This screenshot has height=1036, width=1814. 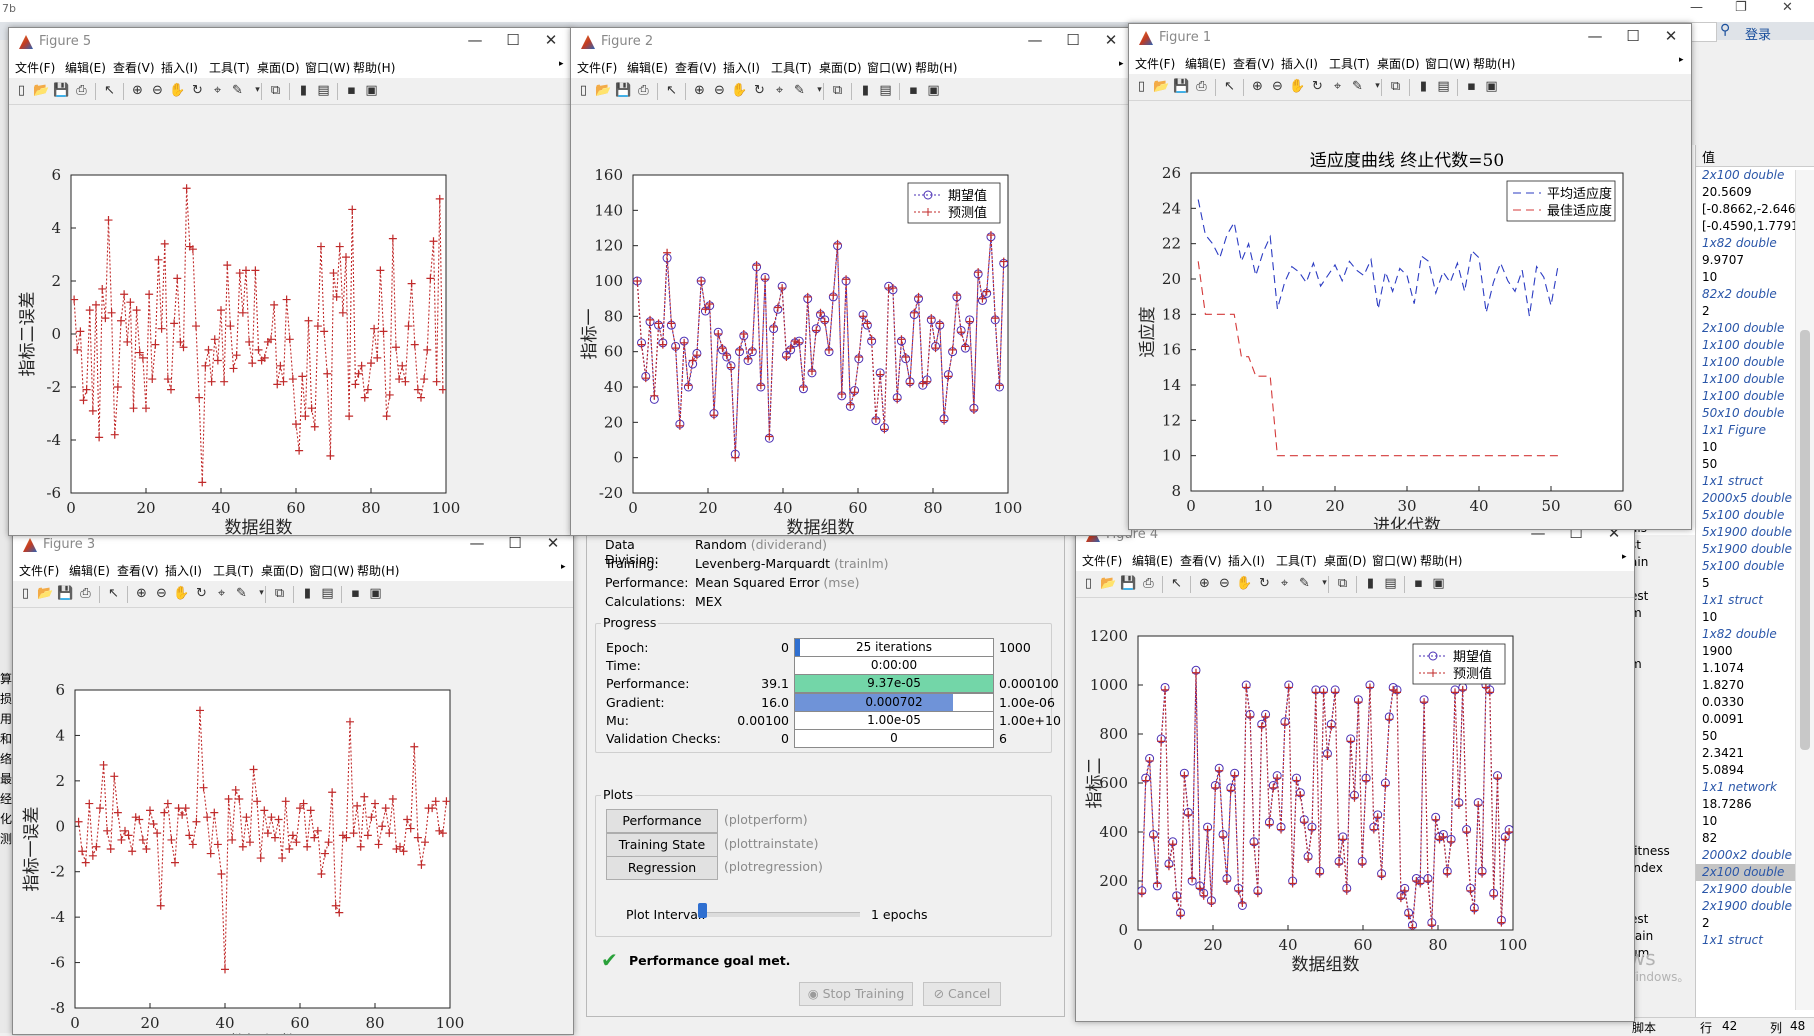 I want to click on workspace-name-fragment: m, so click(x=1662, y=664).